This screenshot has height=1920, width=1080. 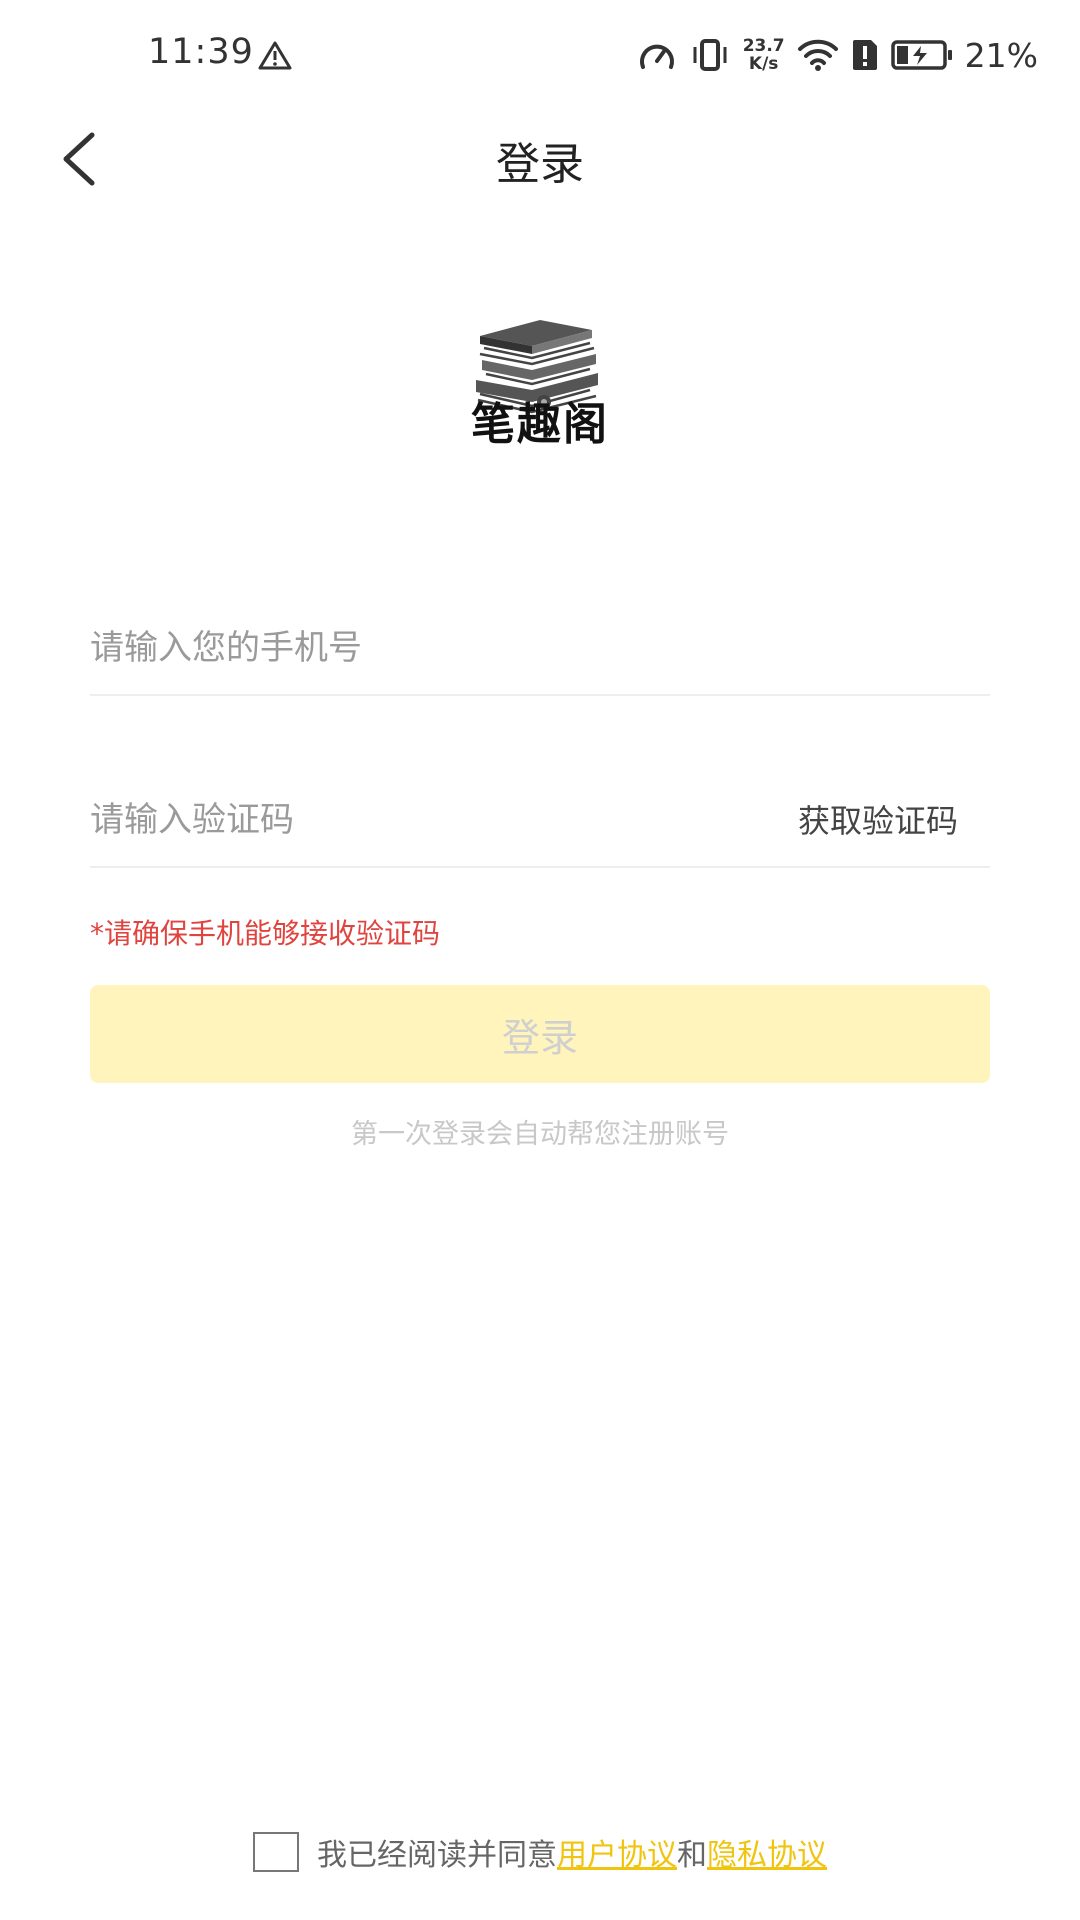 What do you see at coordinates (275, 55) in the screenshot?
I see `warning-icon` at bounding box center [275, 55].